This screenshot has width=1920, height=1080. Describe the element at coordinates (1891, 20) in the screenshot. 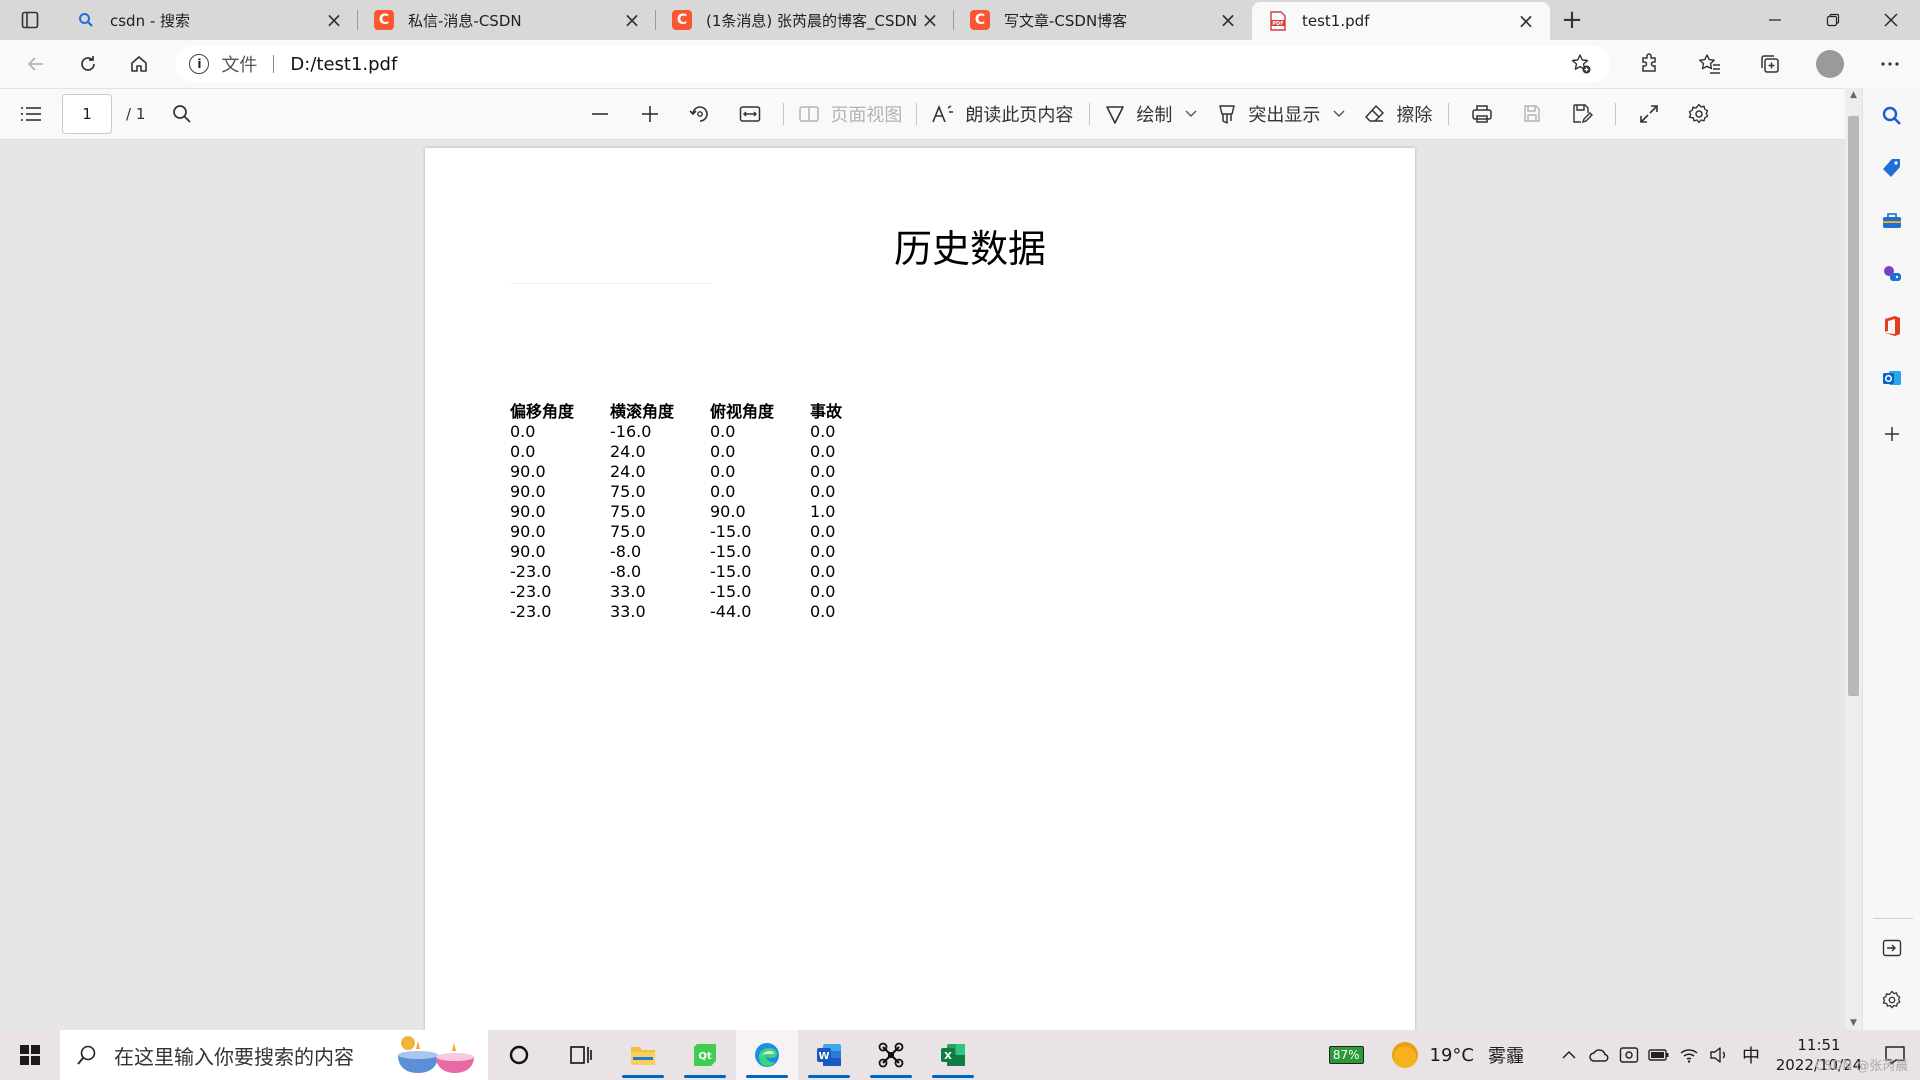

I see `close-window-button` at that location.